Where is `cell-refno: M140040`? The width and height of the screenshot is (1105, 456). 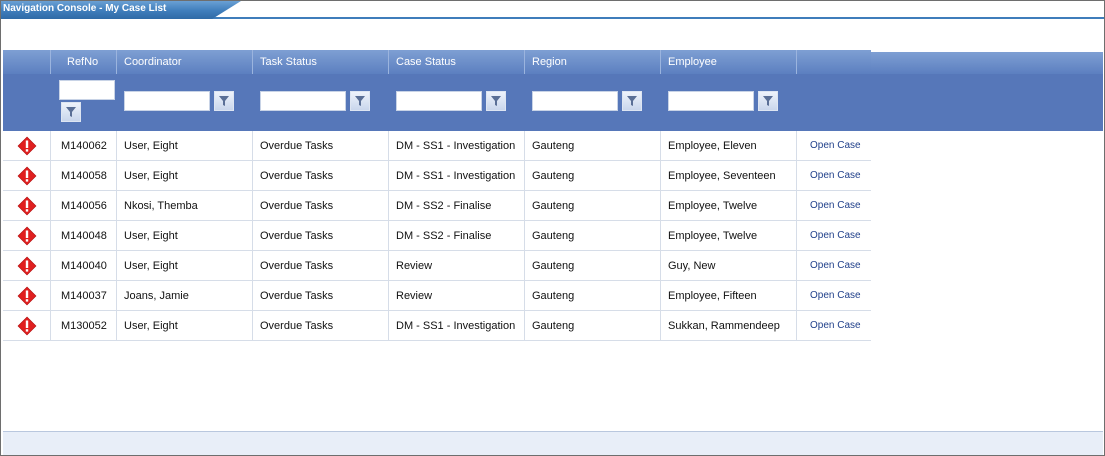 cell-refno: M140040 is located at coordinates (84, 266).